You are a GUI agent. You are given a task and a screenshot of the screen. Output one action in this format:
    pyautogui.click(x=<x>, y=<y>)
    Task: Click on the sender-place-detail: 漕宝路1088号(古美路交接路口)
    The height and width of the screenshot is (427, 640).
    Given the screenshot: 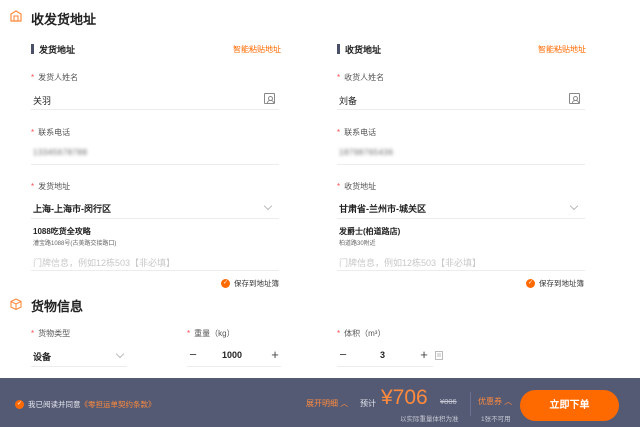 What is the action you would take?
    pyautogui.click(x=75, y=244)
    